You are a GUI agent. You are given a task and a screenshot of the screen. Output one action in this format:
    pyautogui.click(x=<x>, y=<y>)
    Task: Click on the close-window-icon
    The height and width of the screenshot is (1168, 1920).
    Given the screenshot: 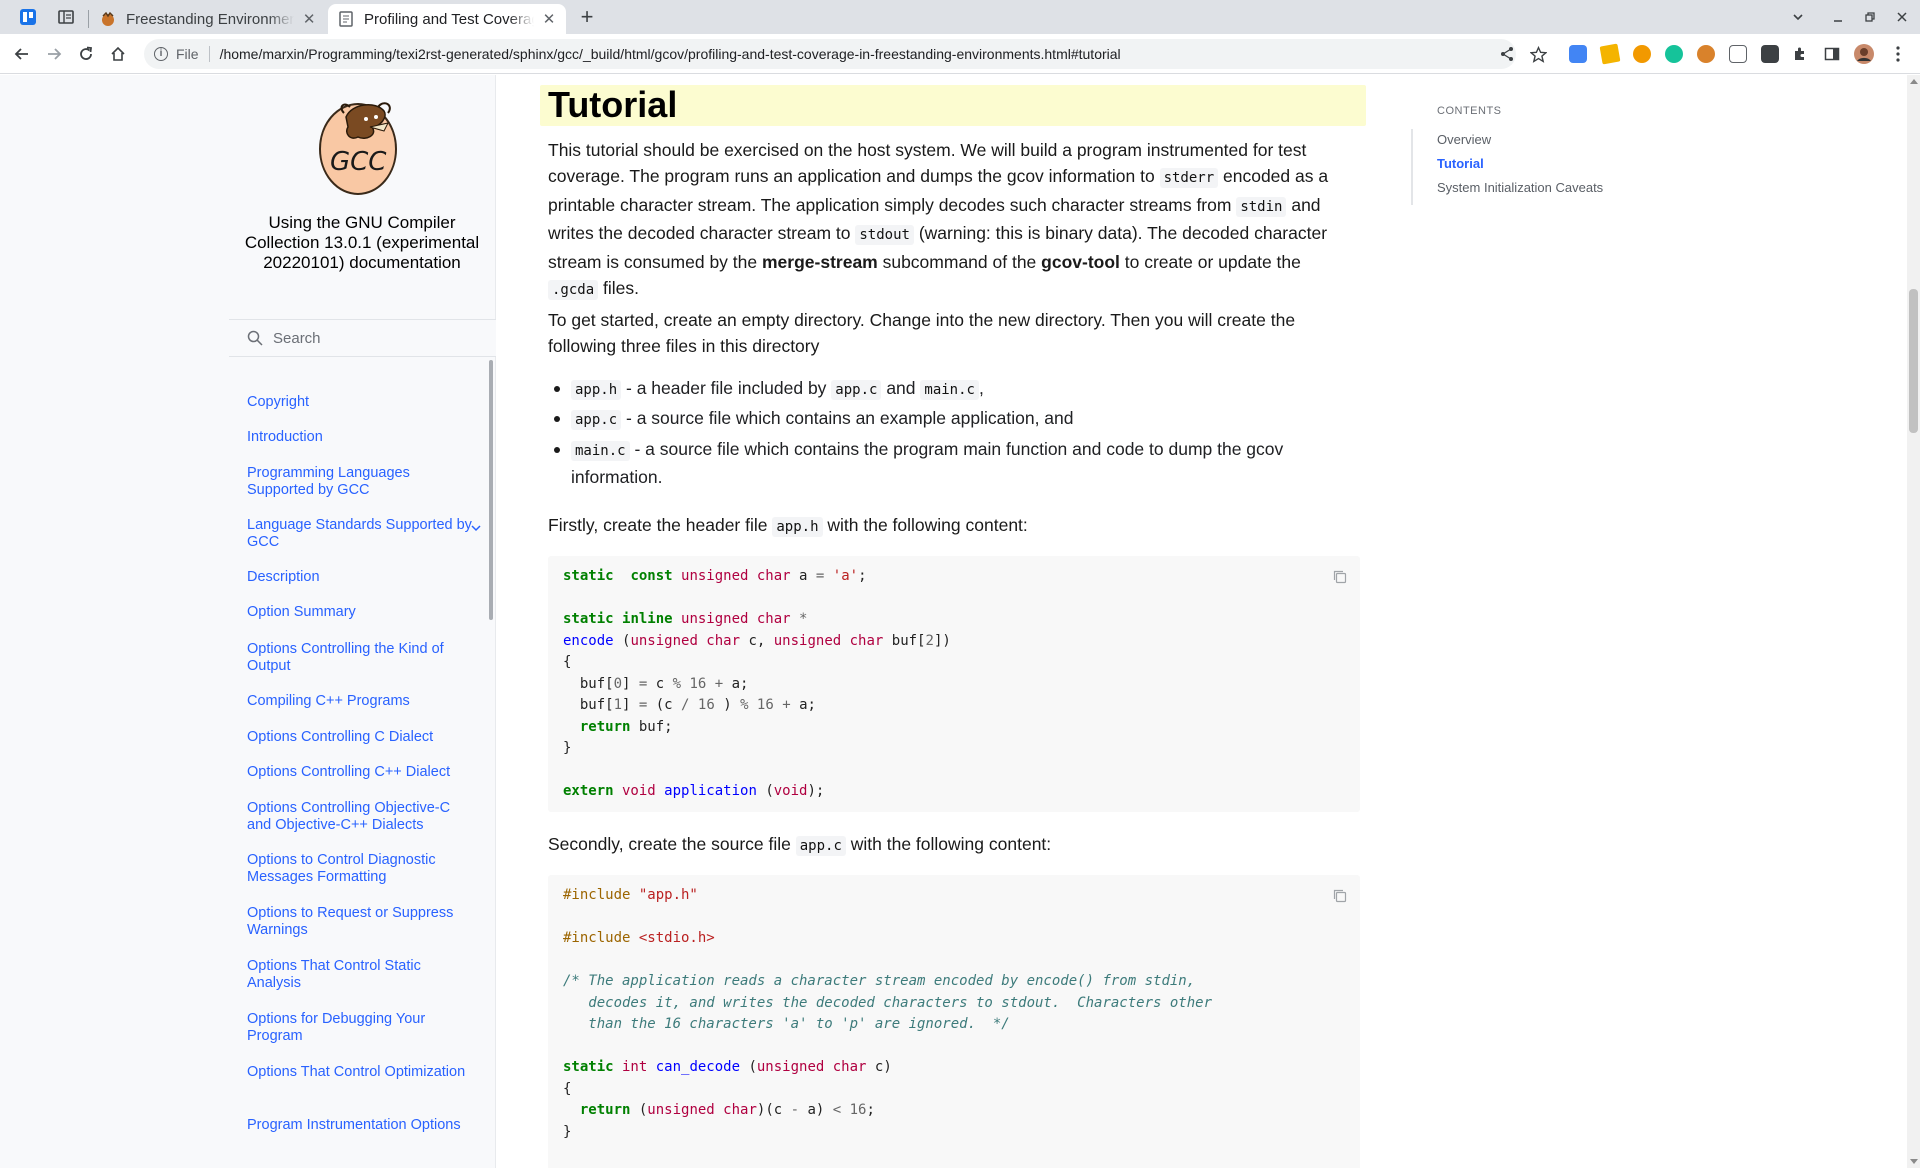 What is the action you would take?
    pyautogui.click(x=1902, y=17)
    